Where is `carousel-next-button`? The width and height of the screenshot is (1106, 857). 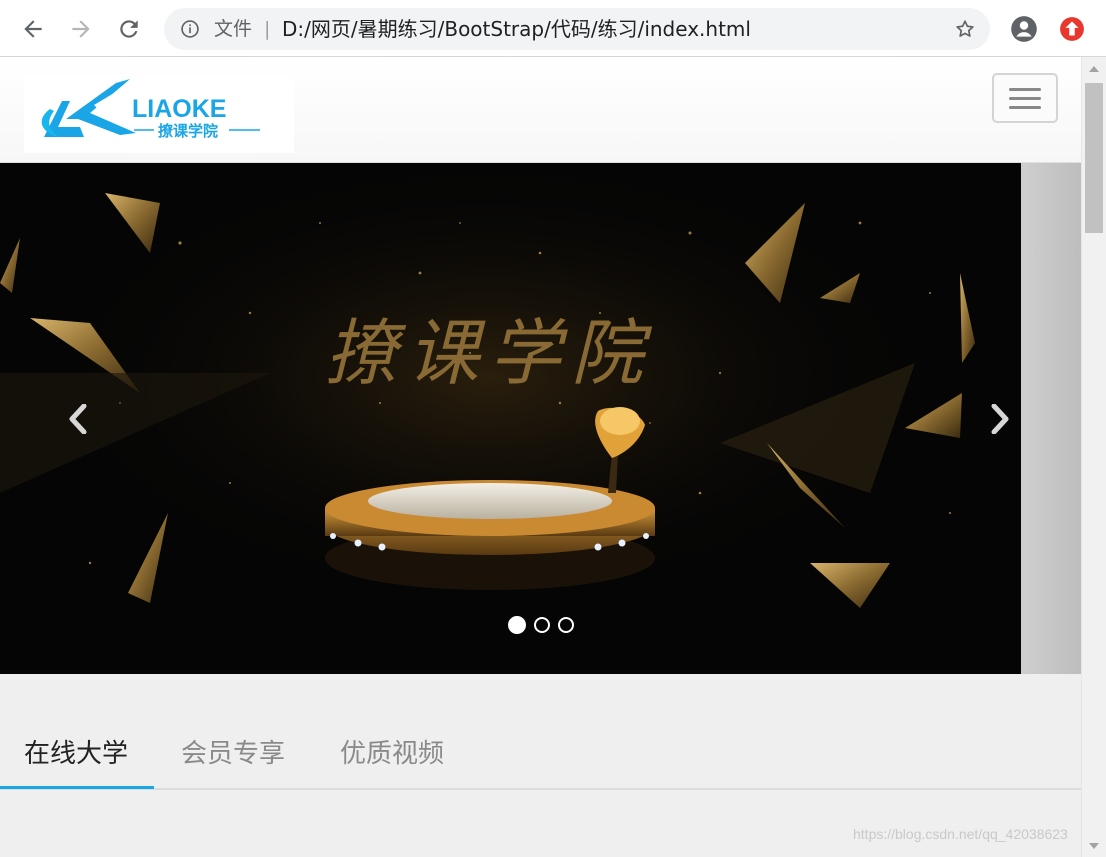 carousel-next-button is located at coordinates (1000, 419).